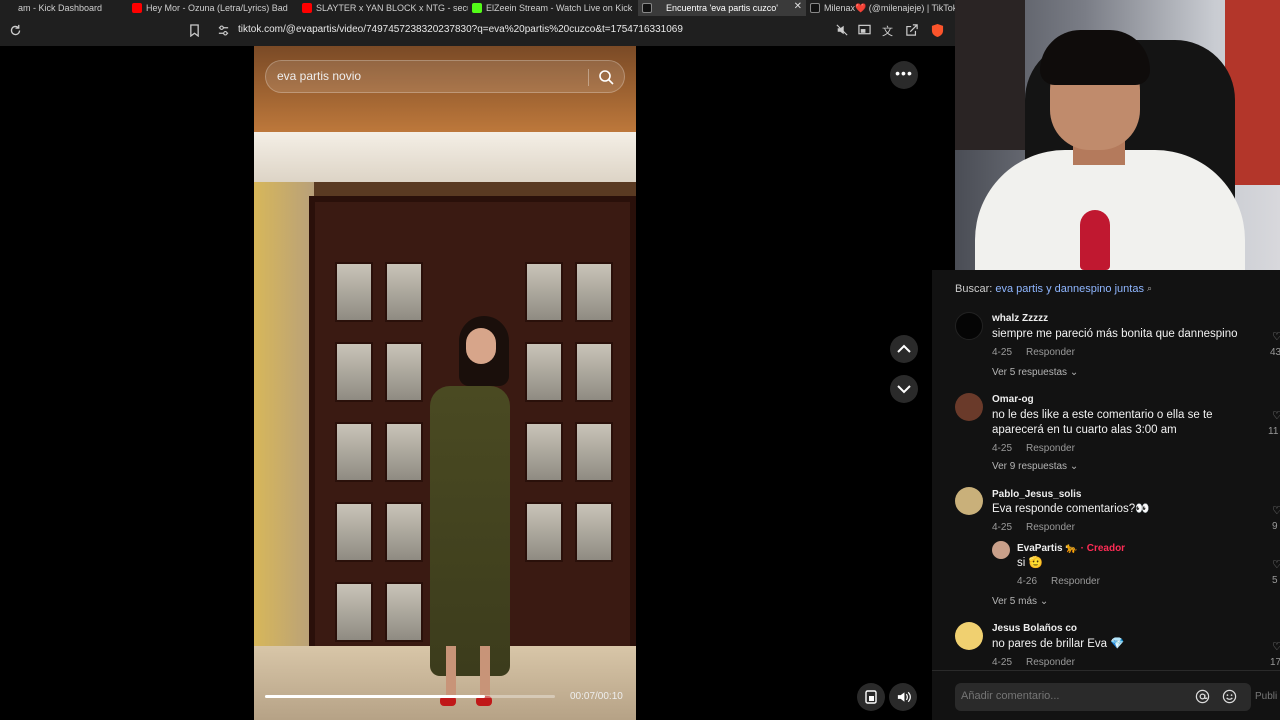 This screenshot has height=720, width=1280. I want to click on related-search-suggestion: Buscar: eva partis y dannespino juntas ⌕, so click(1053, 289).